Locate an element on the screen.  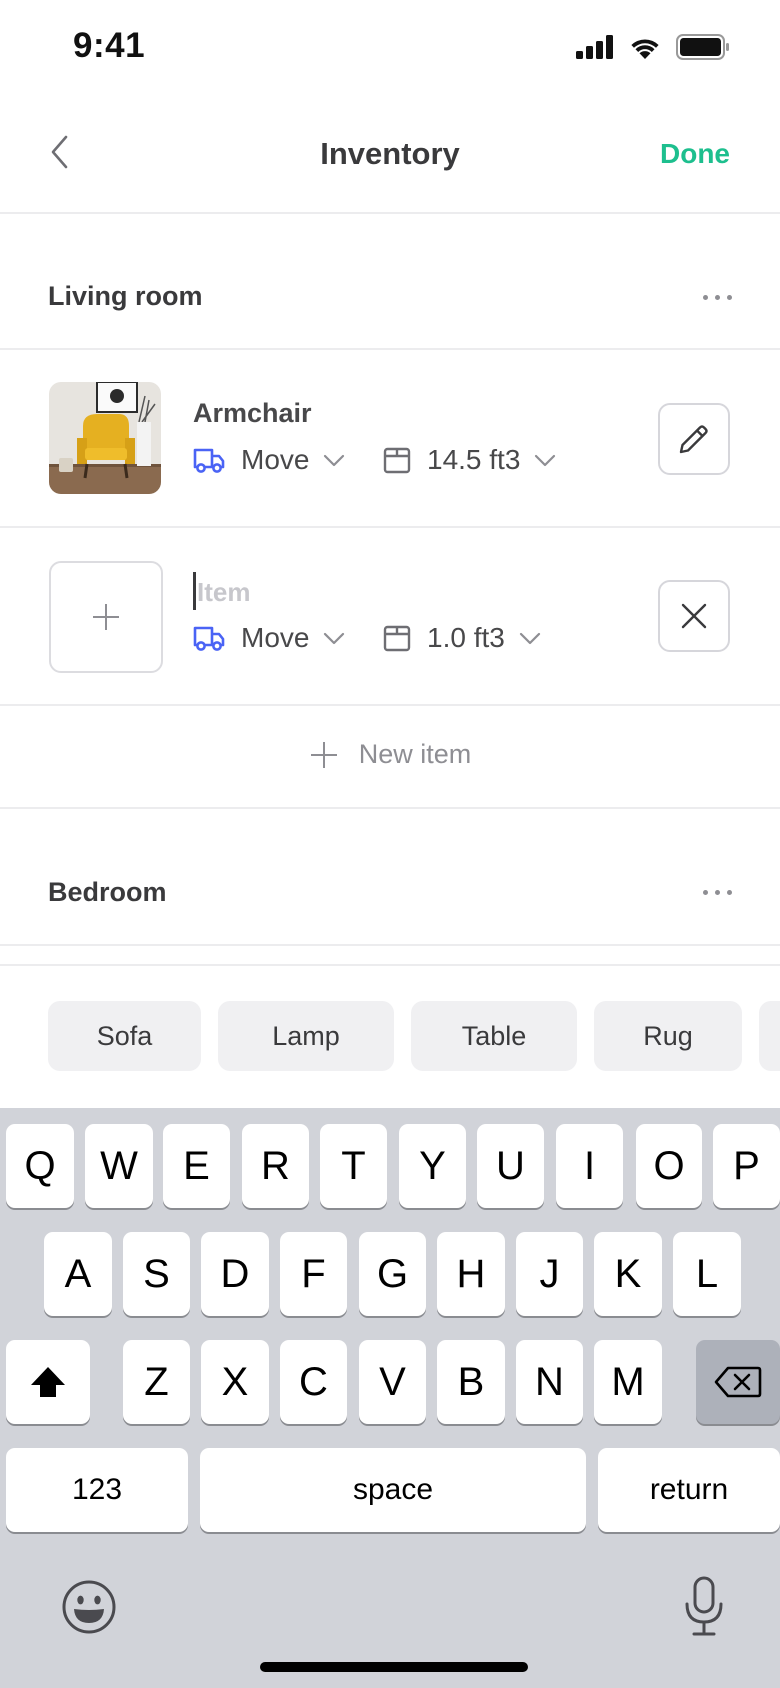
text-cursor is located at coordinates (194, 591).